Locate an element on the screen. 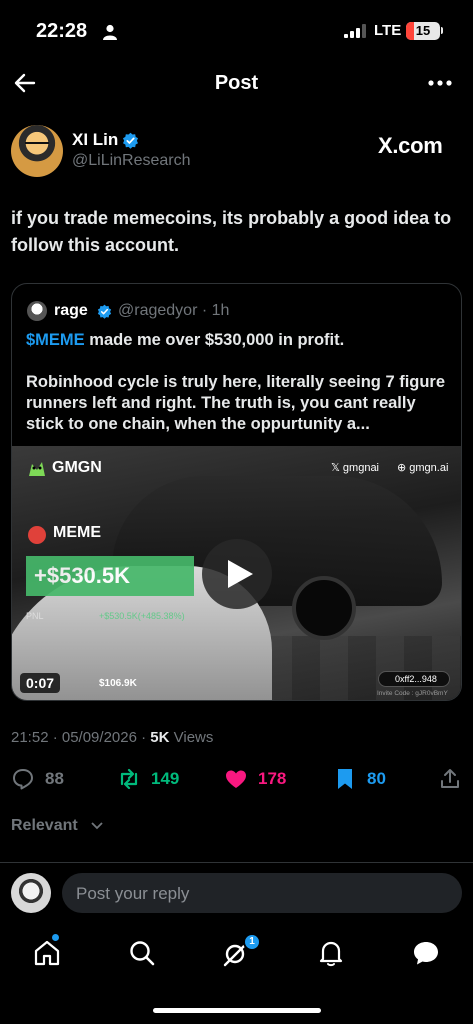 The image size is (473, 1024). status-bar: 22:28 LTE 15 is located at coordinates (236, 31).